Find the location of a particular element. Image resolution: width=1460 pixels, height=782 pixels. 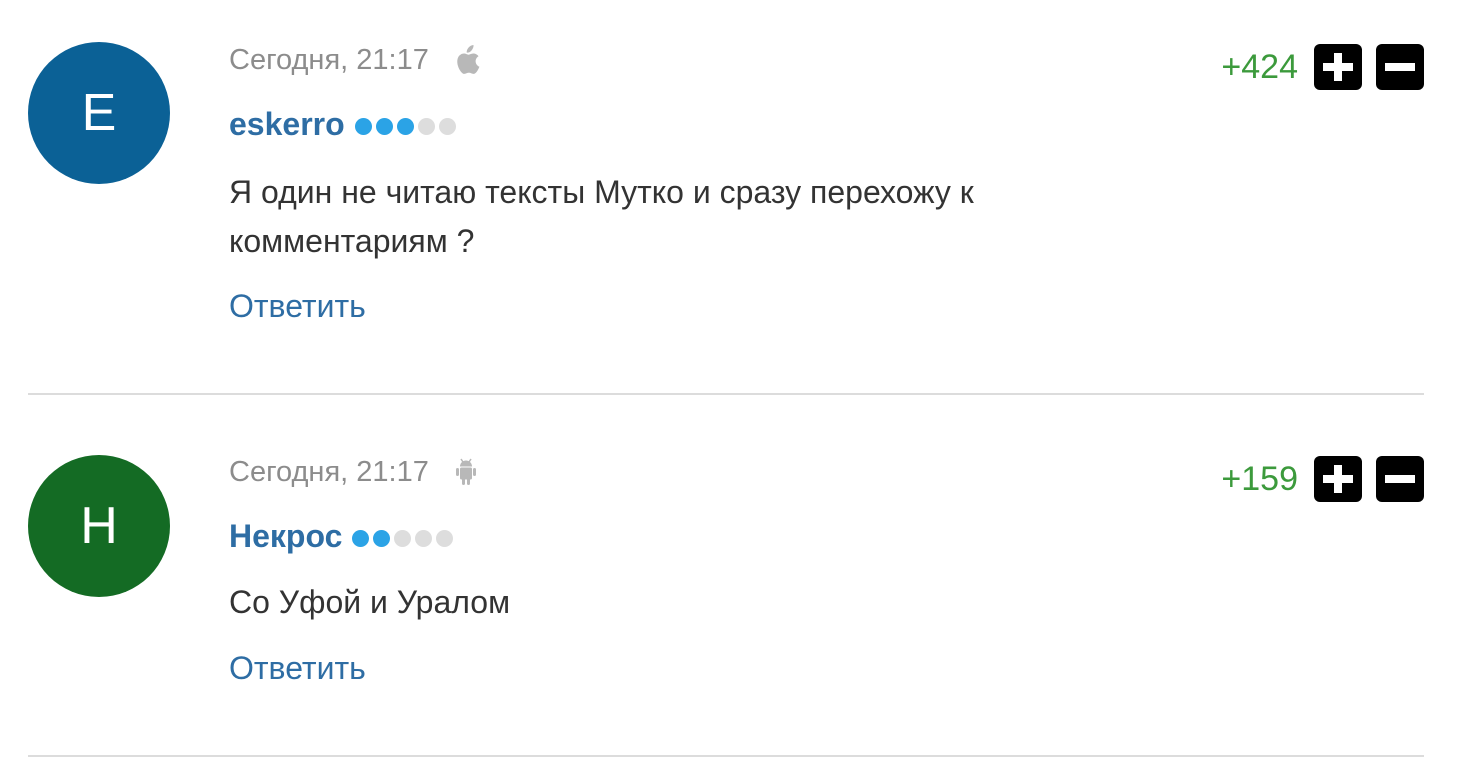

comment-author: Некрос is located at coordinates (341, 536).